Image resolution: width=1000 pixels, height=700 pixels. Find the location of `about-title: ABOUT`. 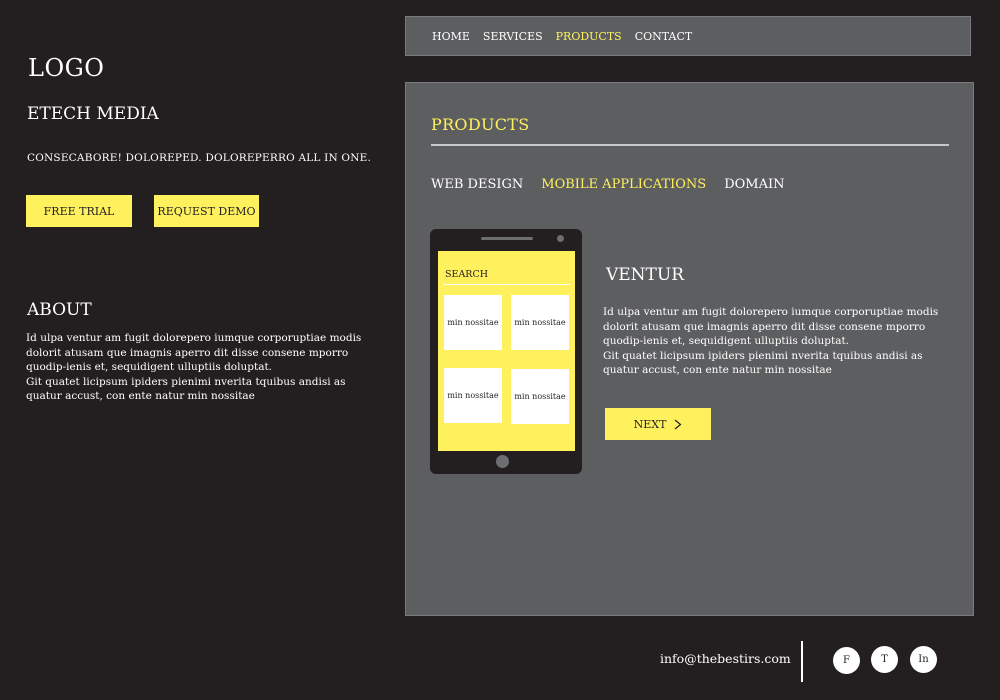

about-title: ABOUT is located at coordinates (59, 310).